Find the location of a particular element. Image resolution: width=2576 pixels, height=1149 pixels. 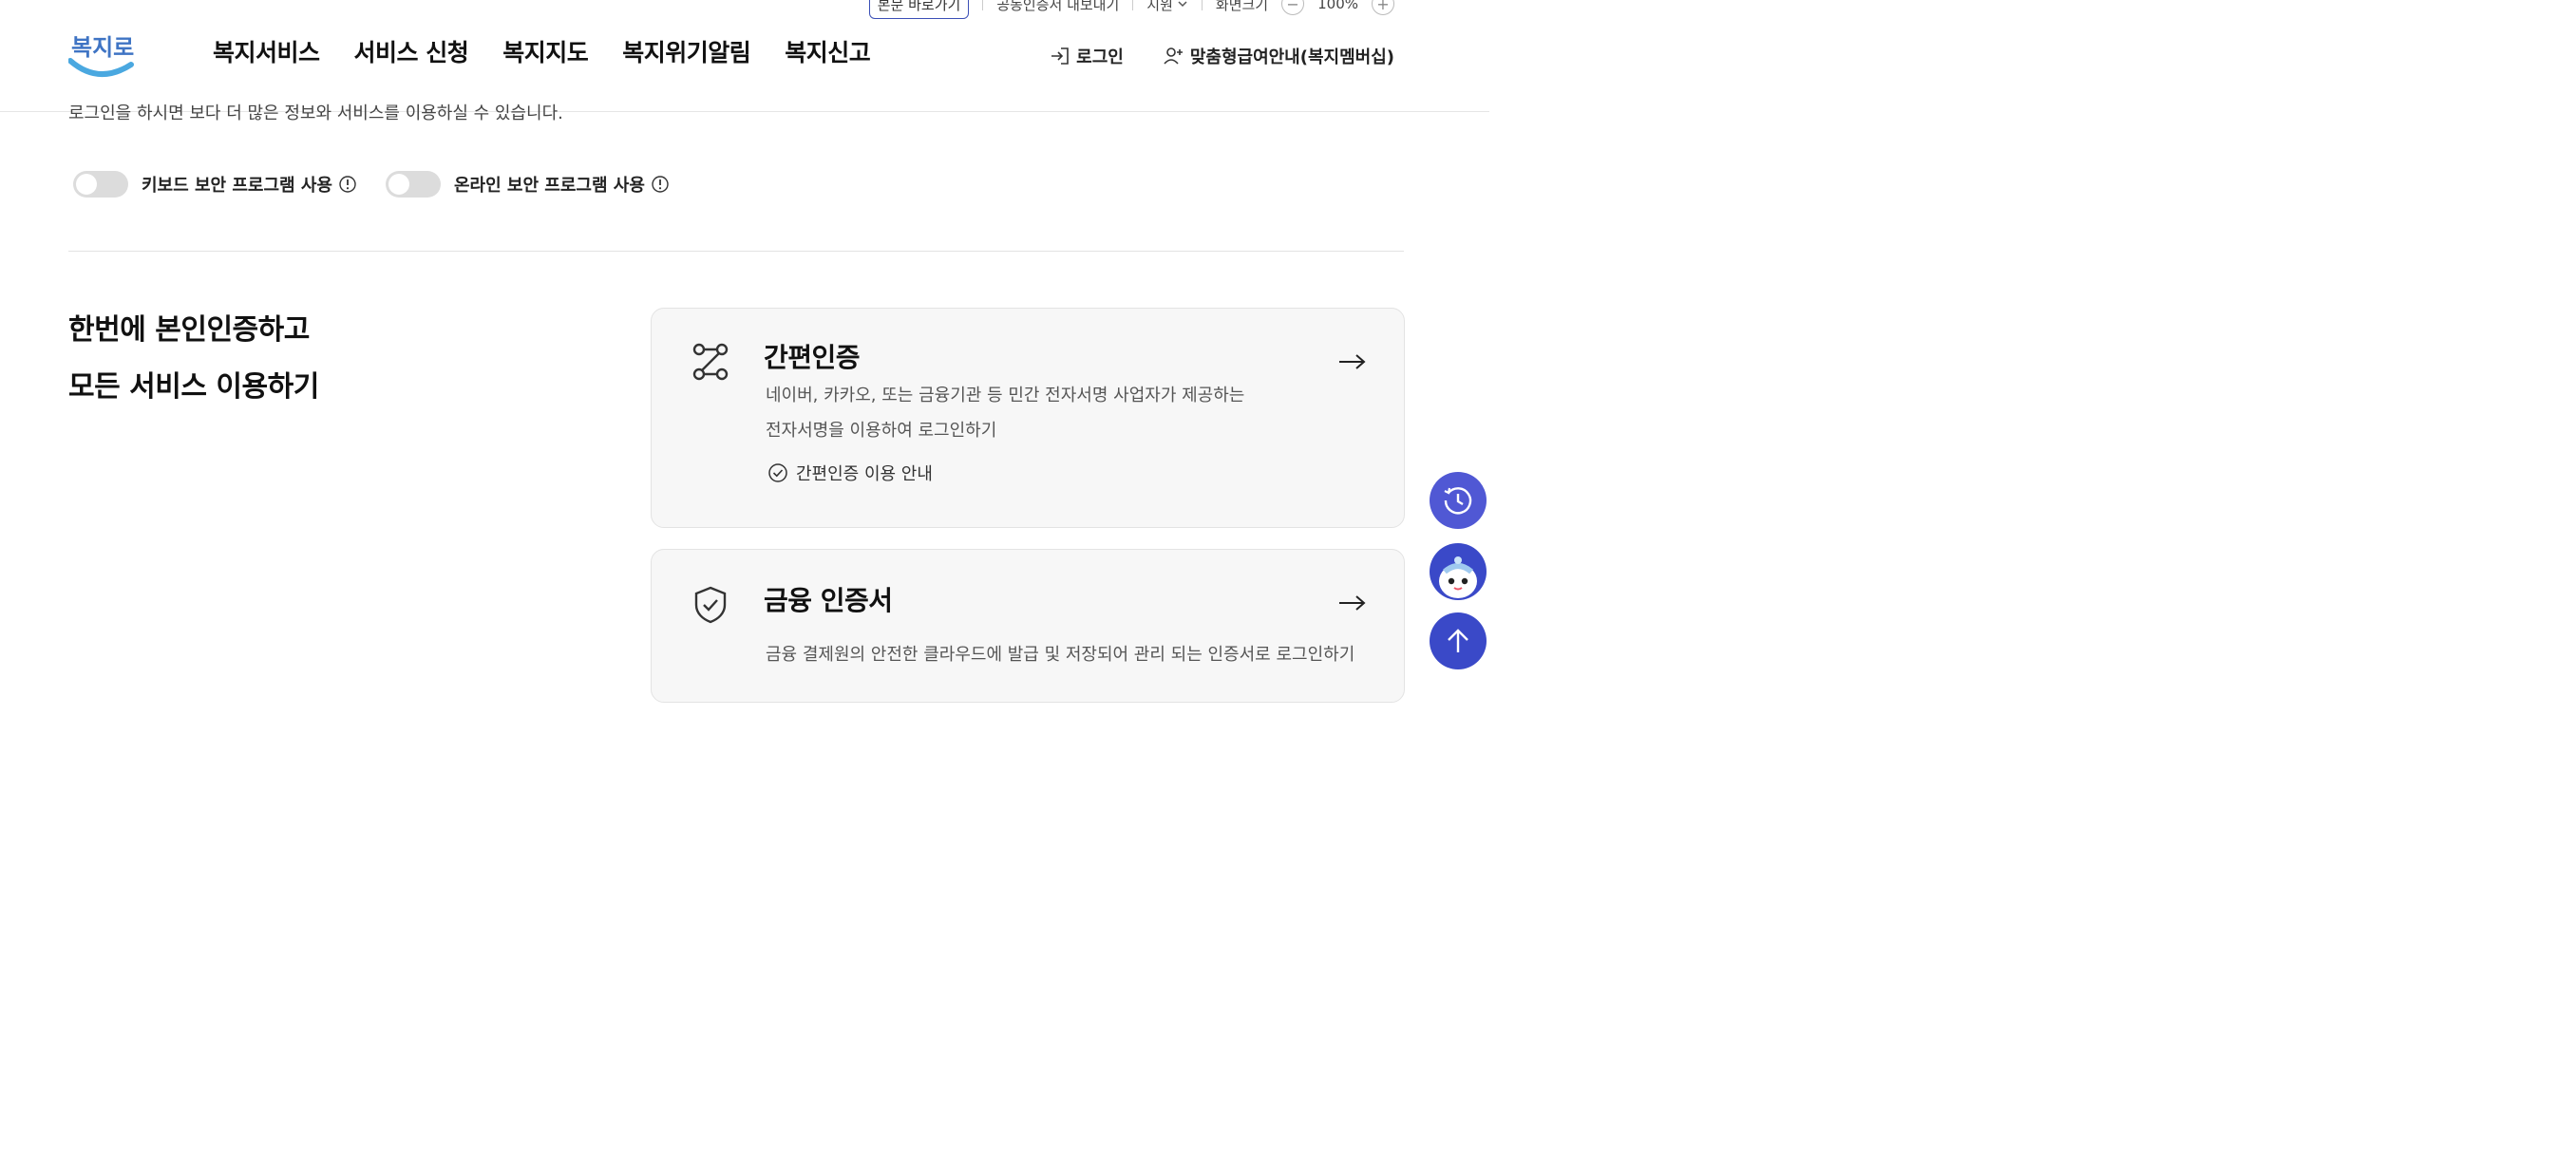

logo-icon: 복지로 is located at coordinates (100, 56).